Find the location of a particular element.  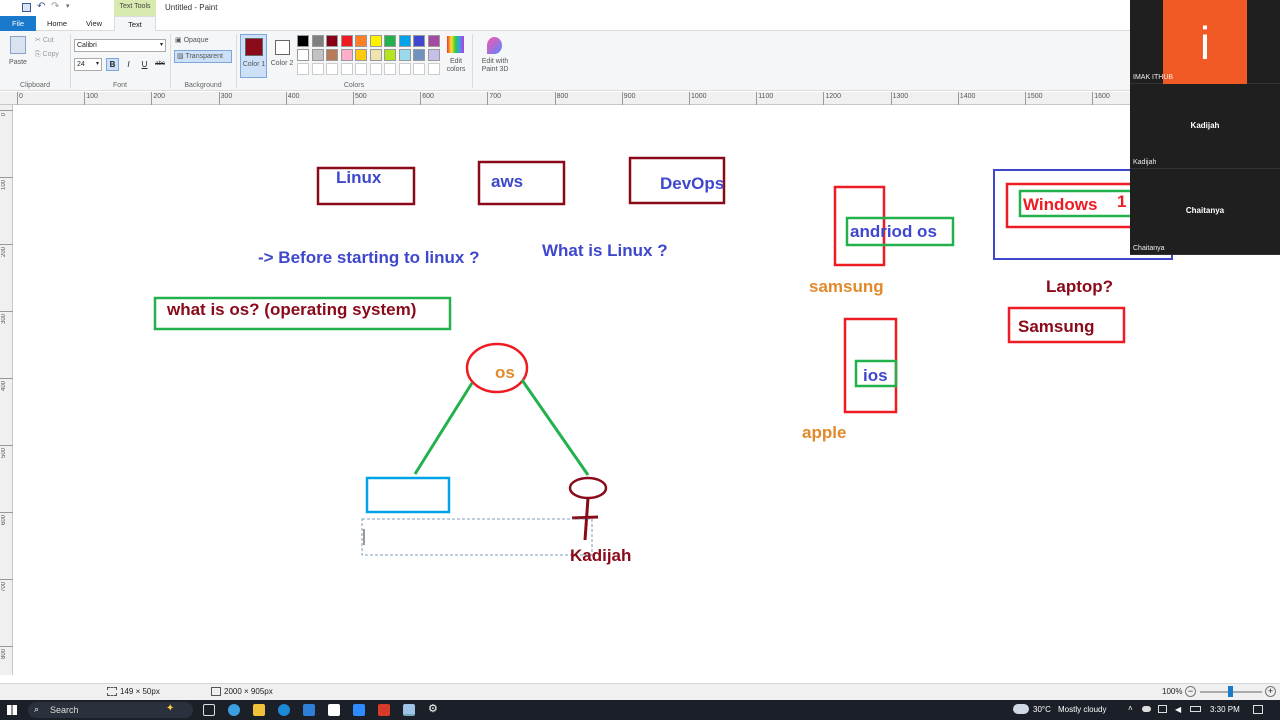

ruler-label: 600 is located at coordinates (428, 96).